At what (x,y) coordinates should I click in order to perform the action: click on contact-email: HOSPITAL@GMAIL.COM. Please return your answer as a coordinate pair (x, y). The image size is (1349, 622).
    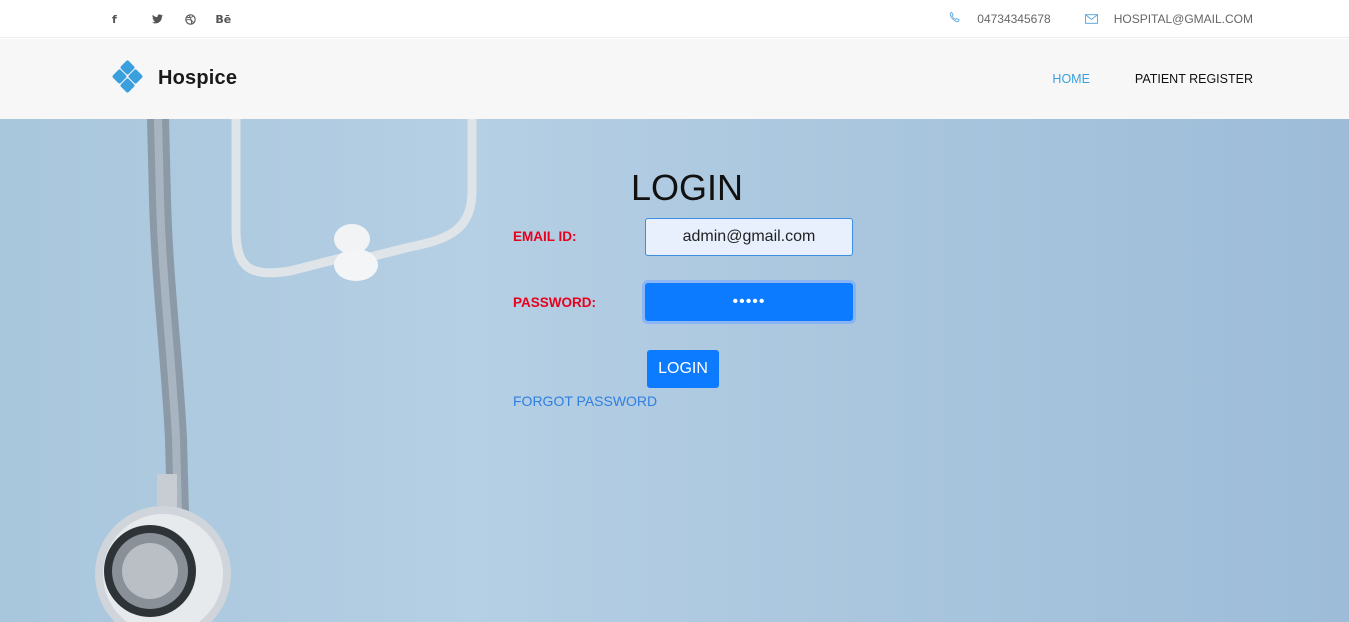
    Looking at the image, I should click on (1183, 19).